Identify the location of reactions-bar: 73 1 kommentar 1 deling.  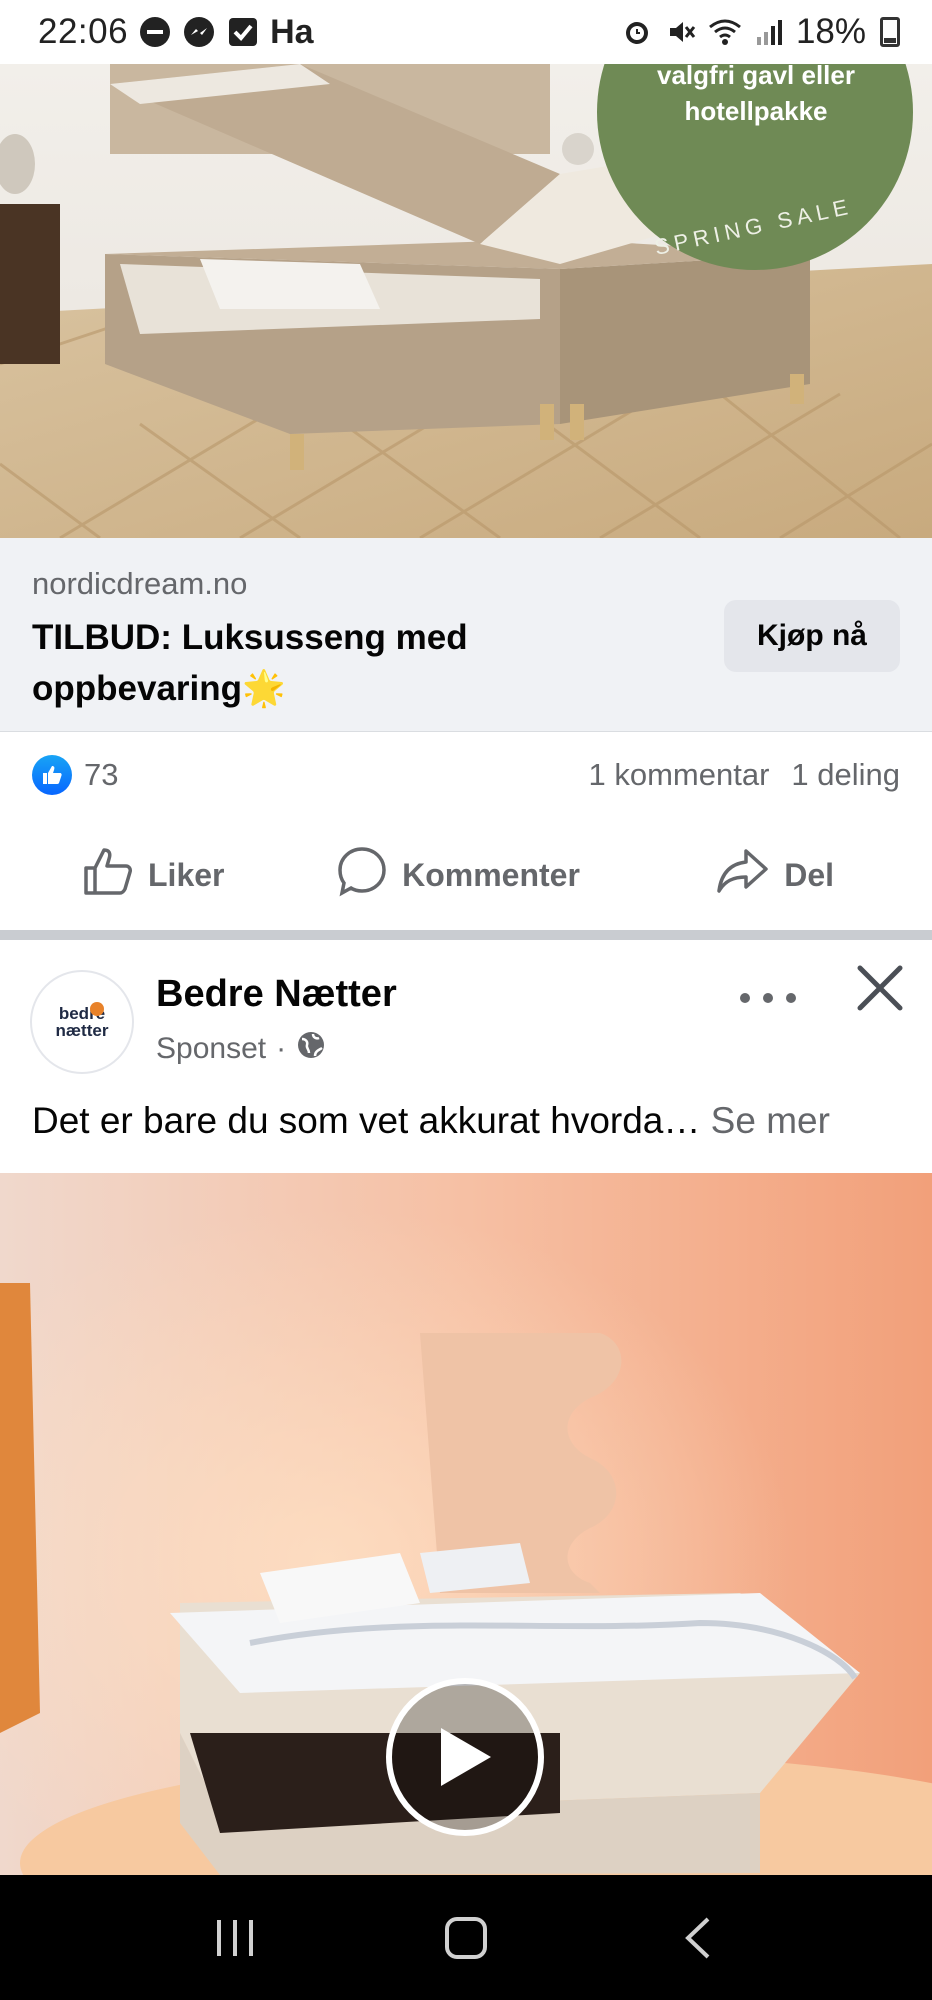
(466, 775).